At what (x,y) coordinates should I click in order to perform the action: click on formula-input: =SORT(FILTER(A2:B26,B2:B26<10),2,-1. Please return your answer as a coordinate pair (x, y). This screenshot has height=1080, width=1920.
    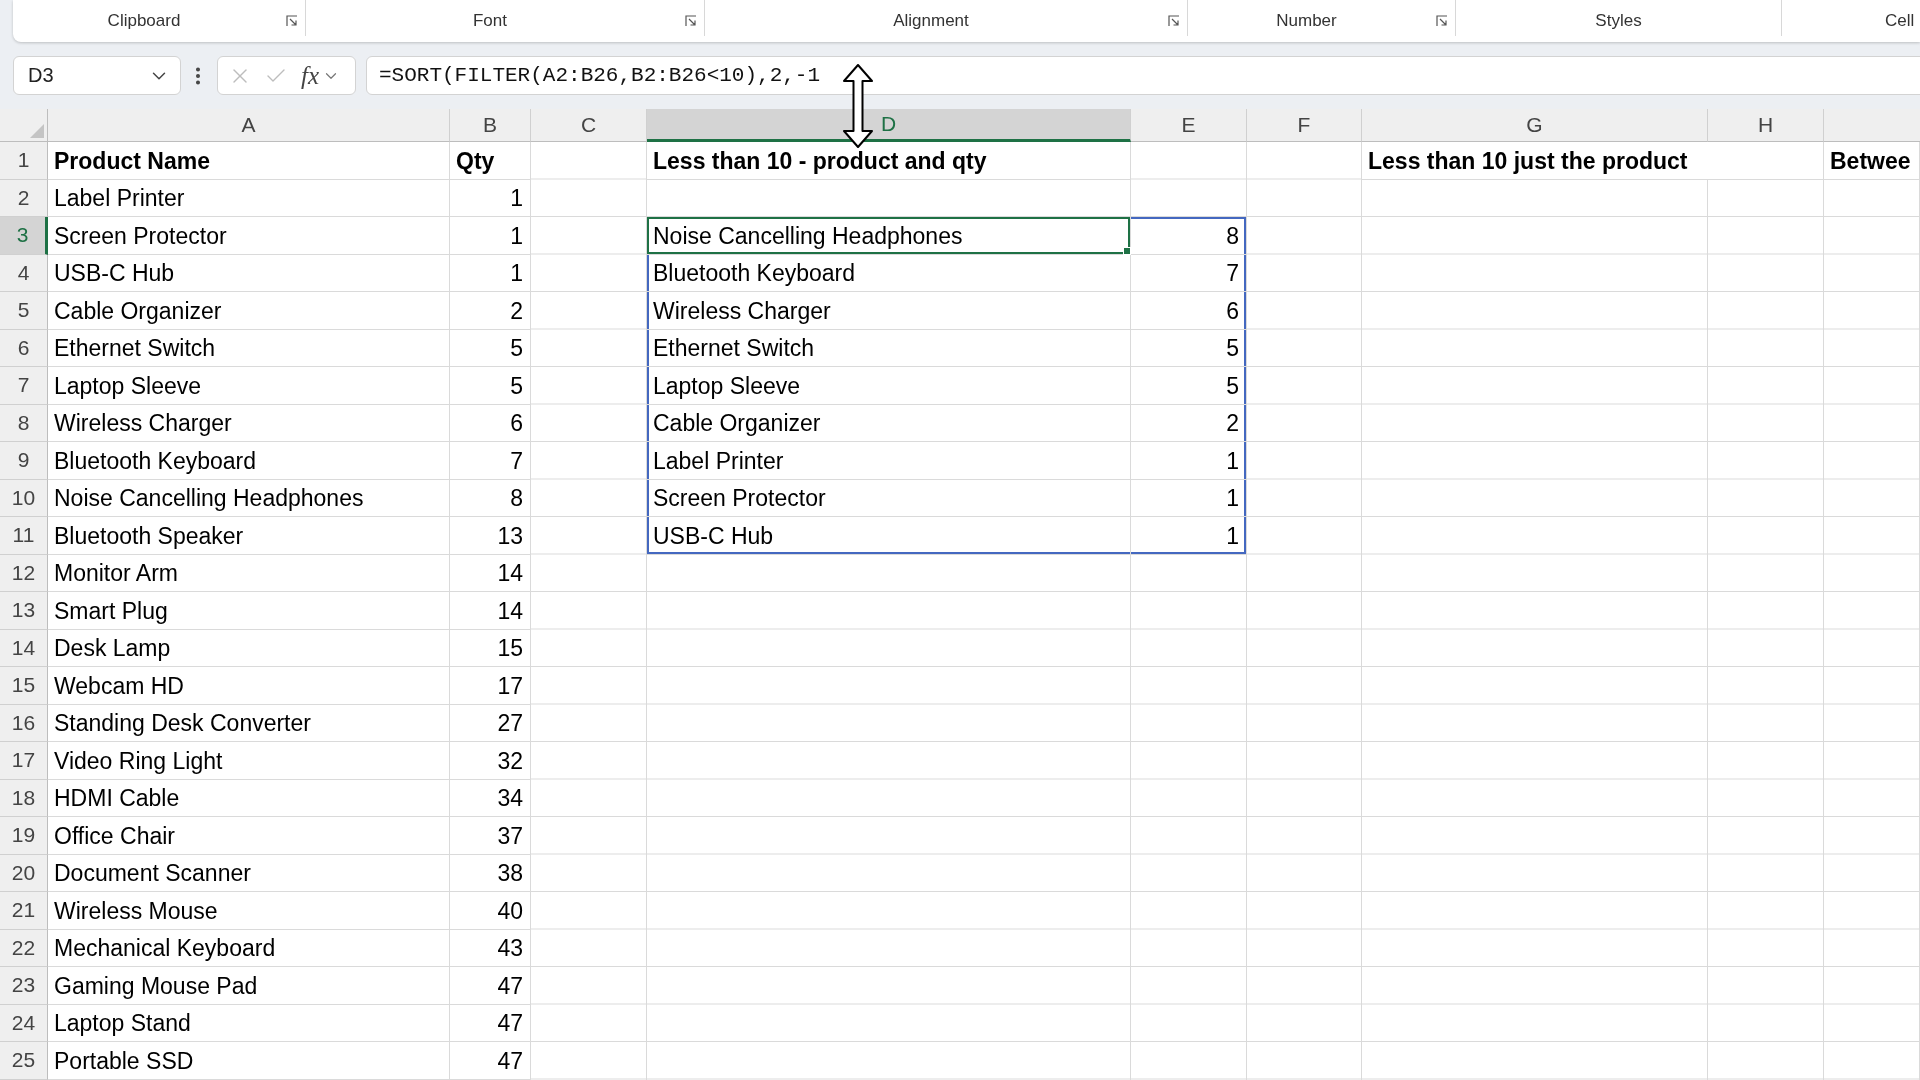
    Looking at the image, I should click on (1143, 75).